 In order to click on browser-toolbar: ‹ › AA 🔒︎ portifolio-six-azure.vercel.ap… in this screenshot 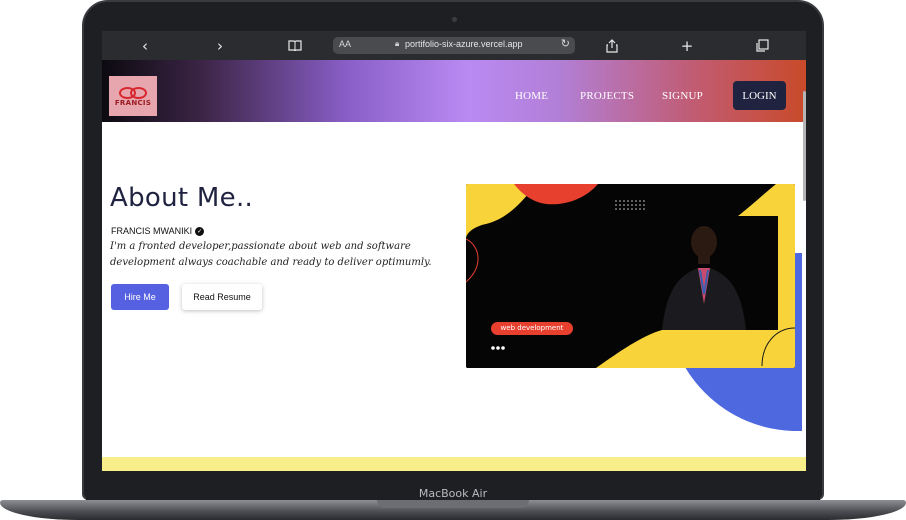, I will do `click(454, 45)`.